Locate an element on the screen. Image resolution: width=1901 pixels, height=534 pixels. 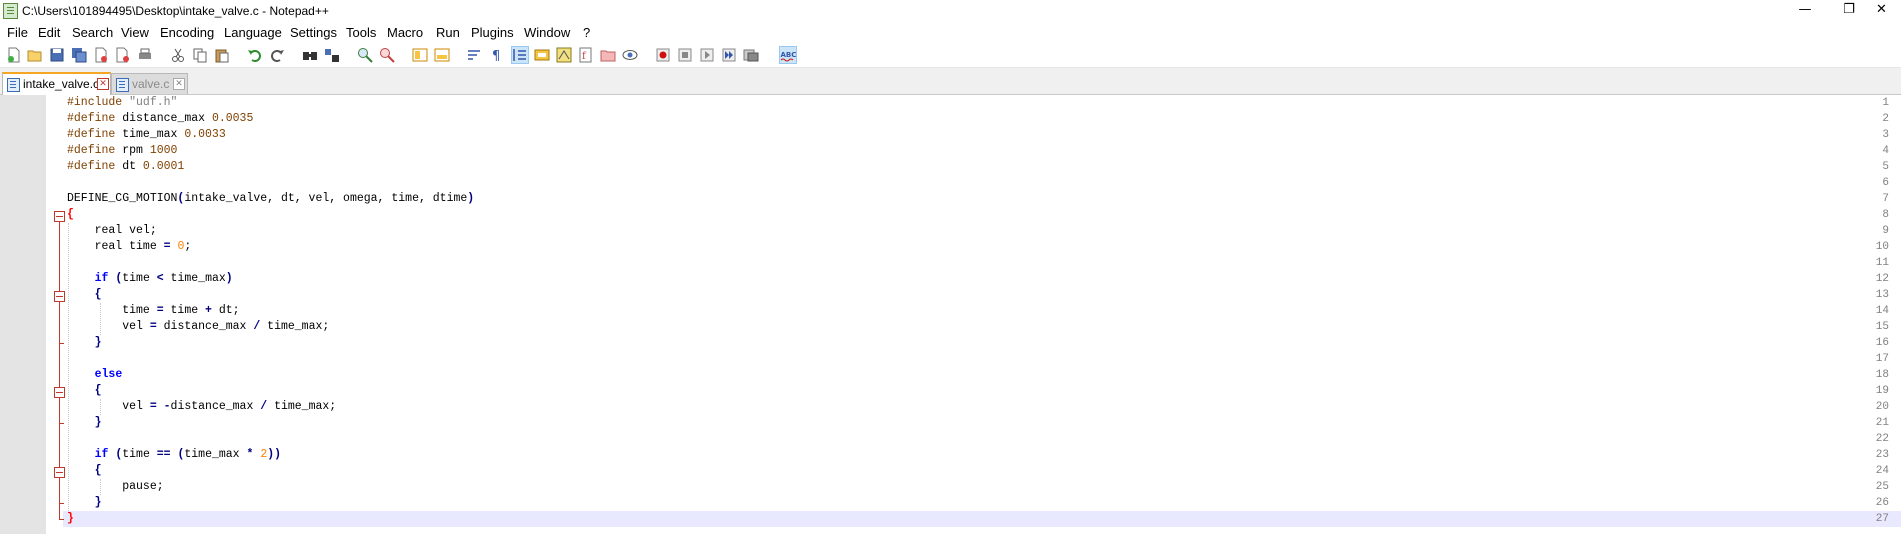
menu-search: Search is located at coordinates (92, 32).